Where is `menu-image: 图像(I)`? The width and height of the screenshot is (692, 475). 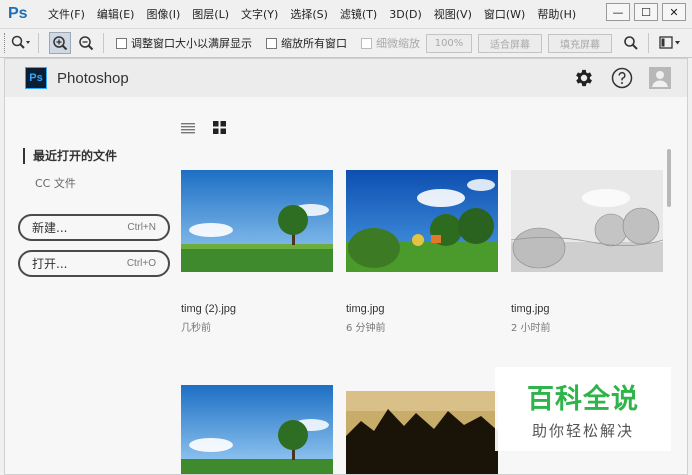 menu-image: 图像(I) is located at coordinates (163, 14).